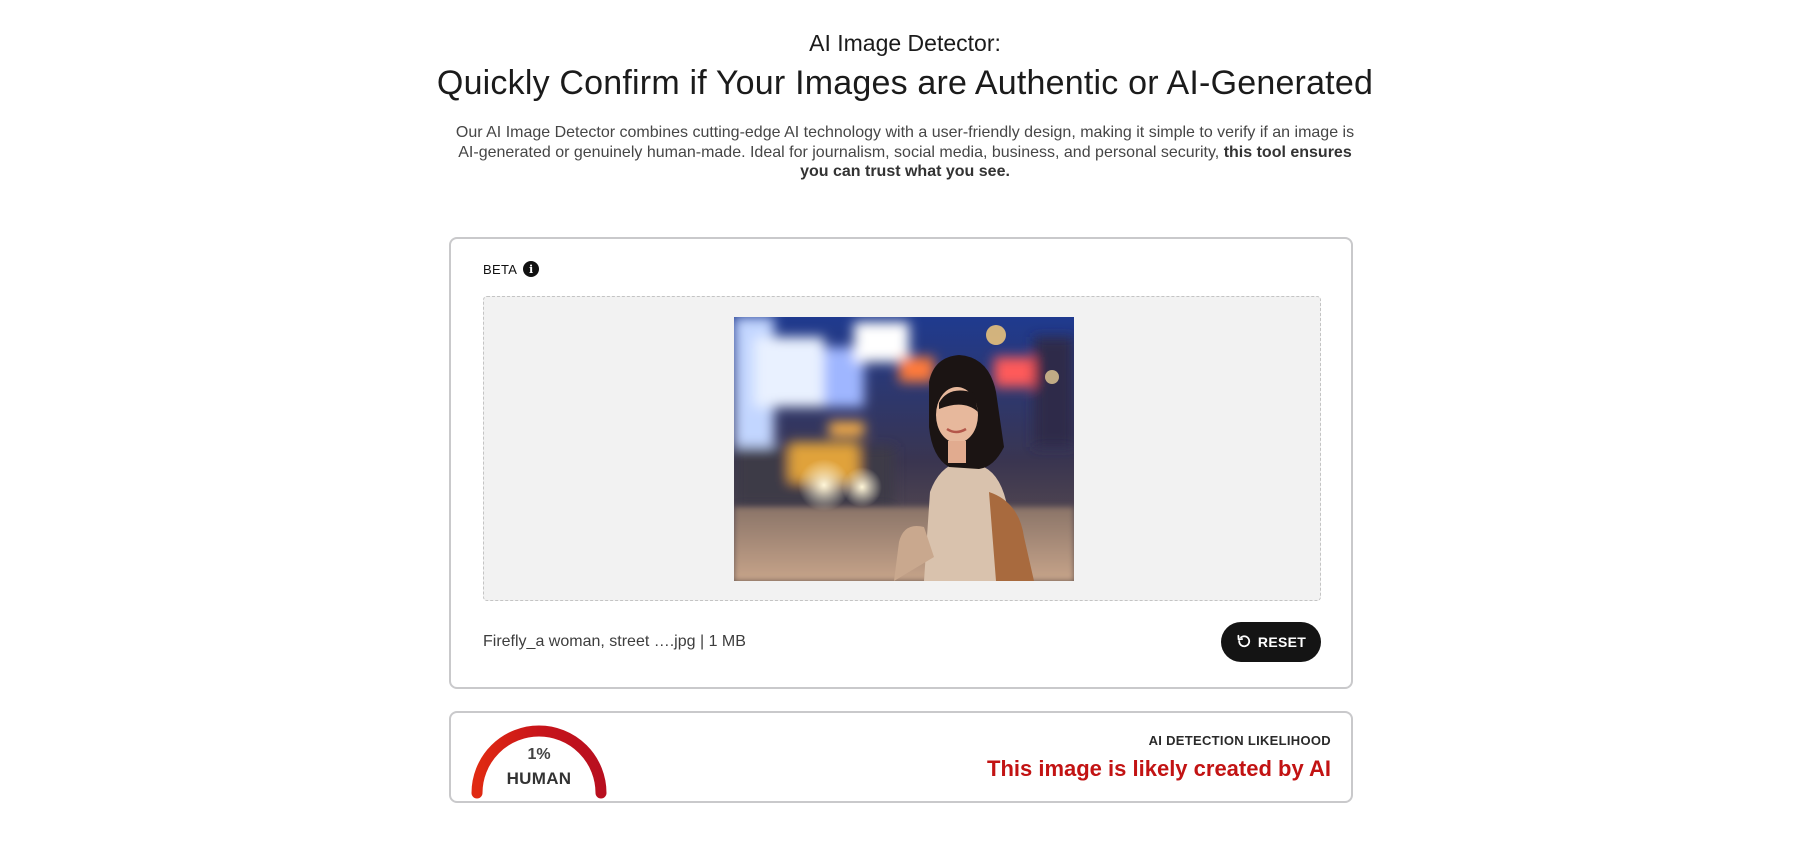  I want to click on info-icon: i, so click(531, 269).